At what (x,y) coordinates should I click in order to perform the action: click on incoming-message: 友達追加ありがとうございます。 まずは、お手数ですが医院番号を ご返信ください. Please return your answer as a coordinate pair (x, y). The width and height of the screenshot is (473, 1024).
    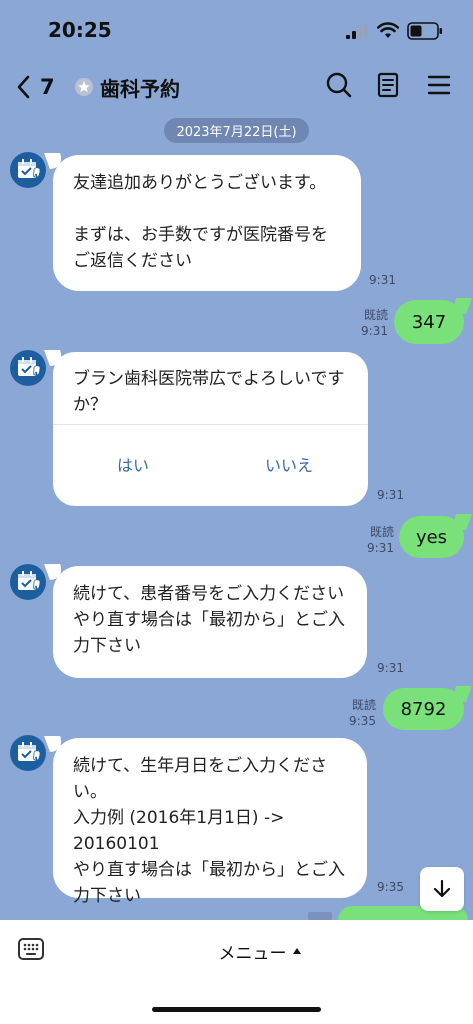
    Looking at the image, I should click on (207, 223).